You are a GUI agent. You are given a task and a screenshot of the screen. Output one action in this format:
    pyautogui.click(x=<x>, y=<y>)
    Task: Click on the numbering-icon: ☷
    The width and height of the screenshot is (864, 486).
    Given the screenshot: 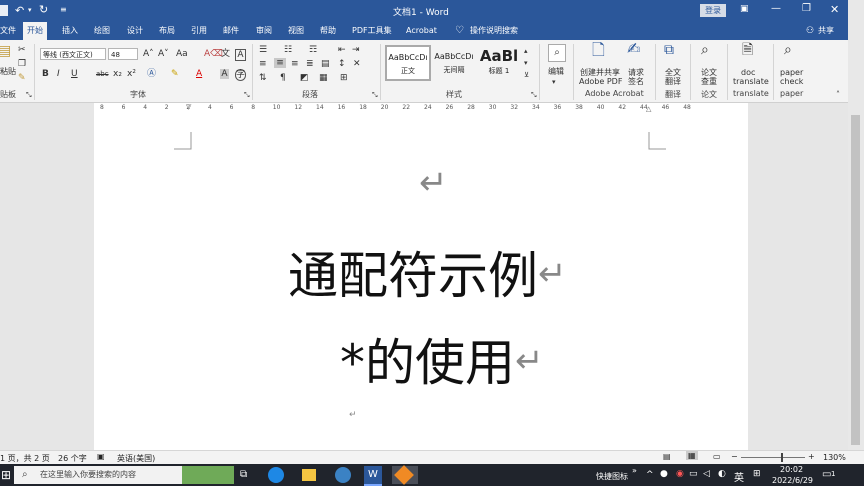 What is the action you would take?
    pyautogui.click(x=288, y=50)
    